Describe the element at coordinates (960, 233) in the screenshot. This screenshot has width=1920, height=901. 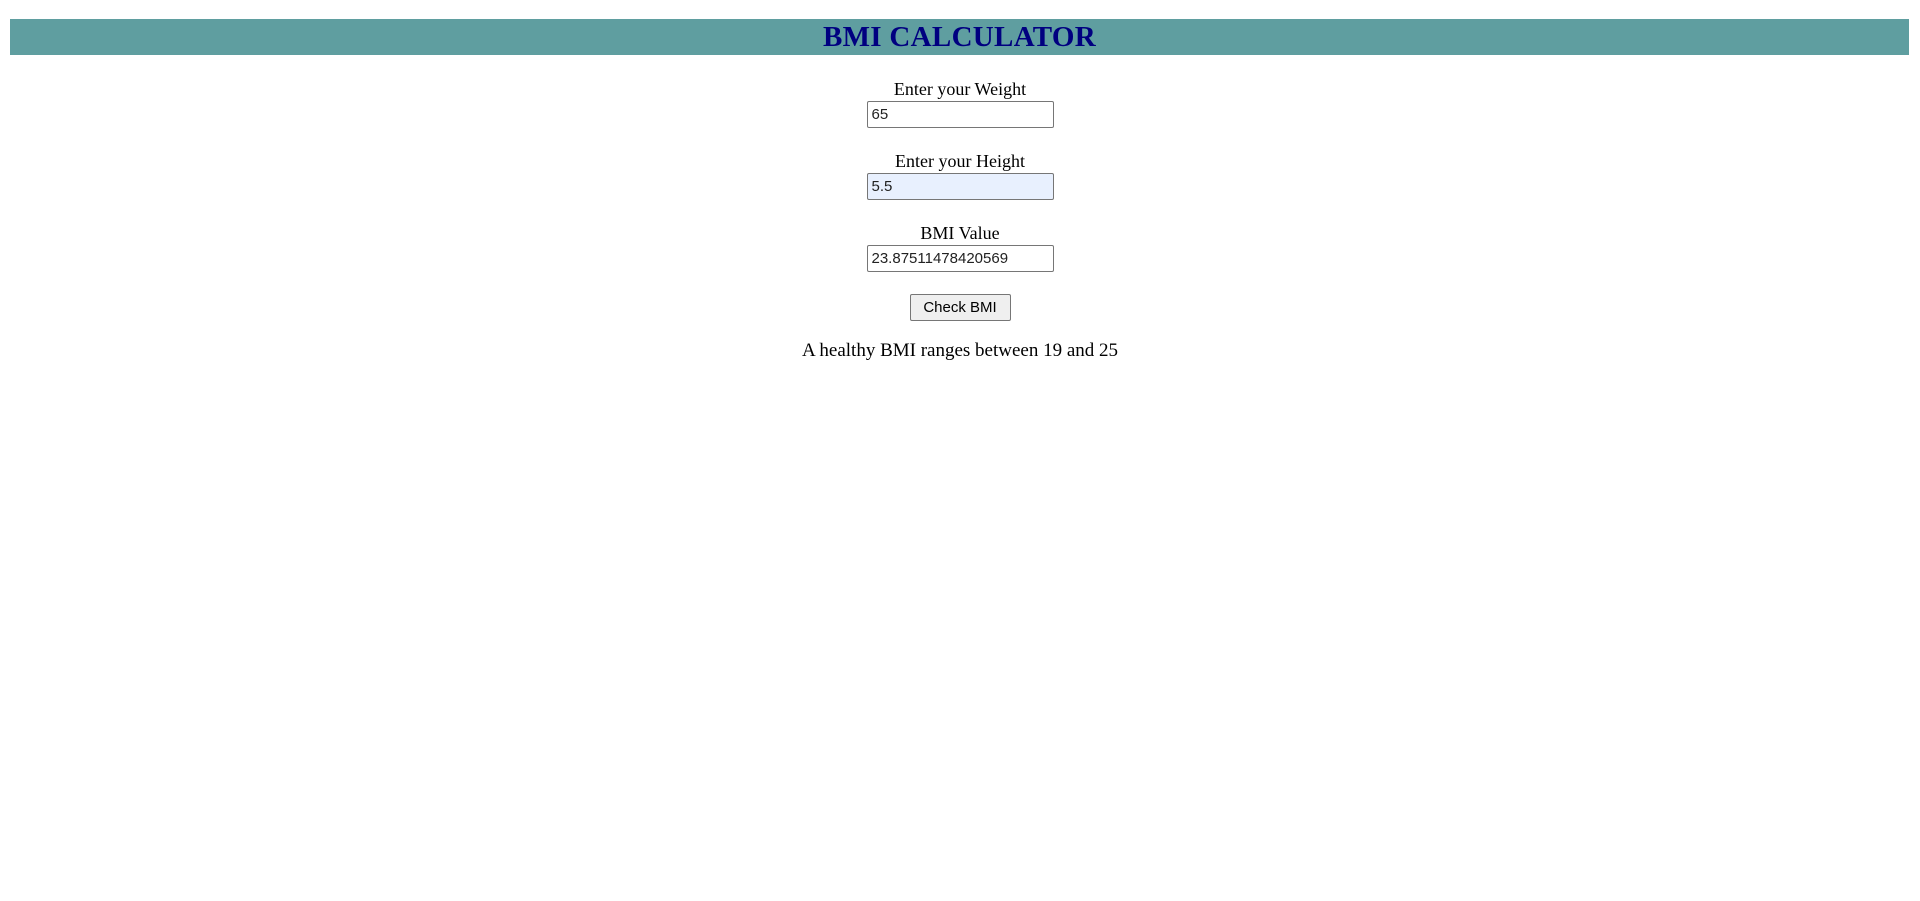
I see `bmi-value-label: BMI Value` at that location.